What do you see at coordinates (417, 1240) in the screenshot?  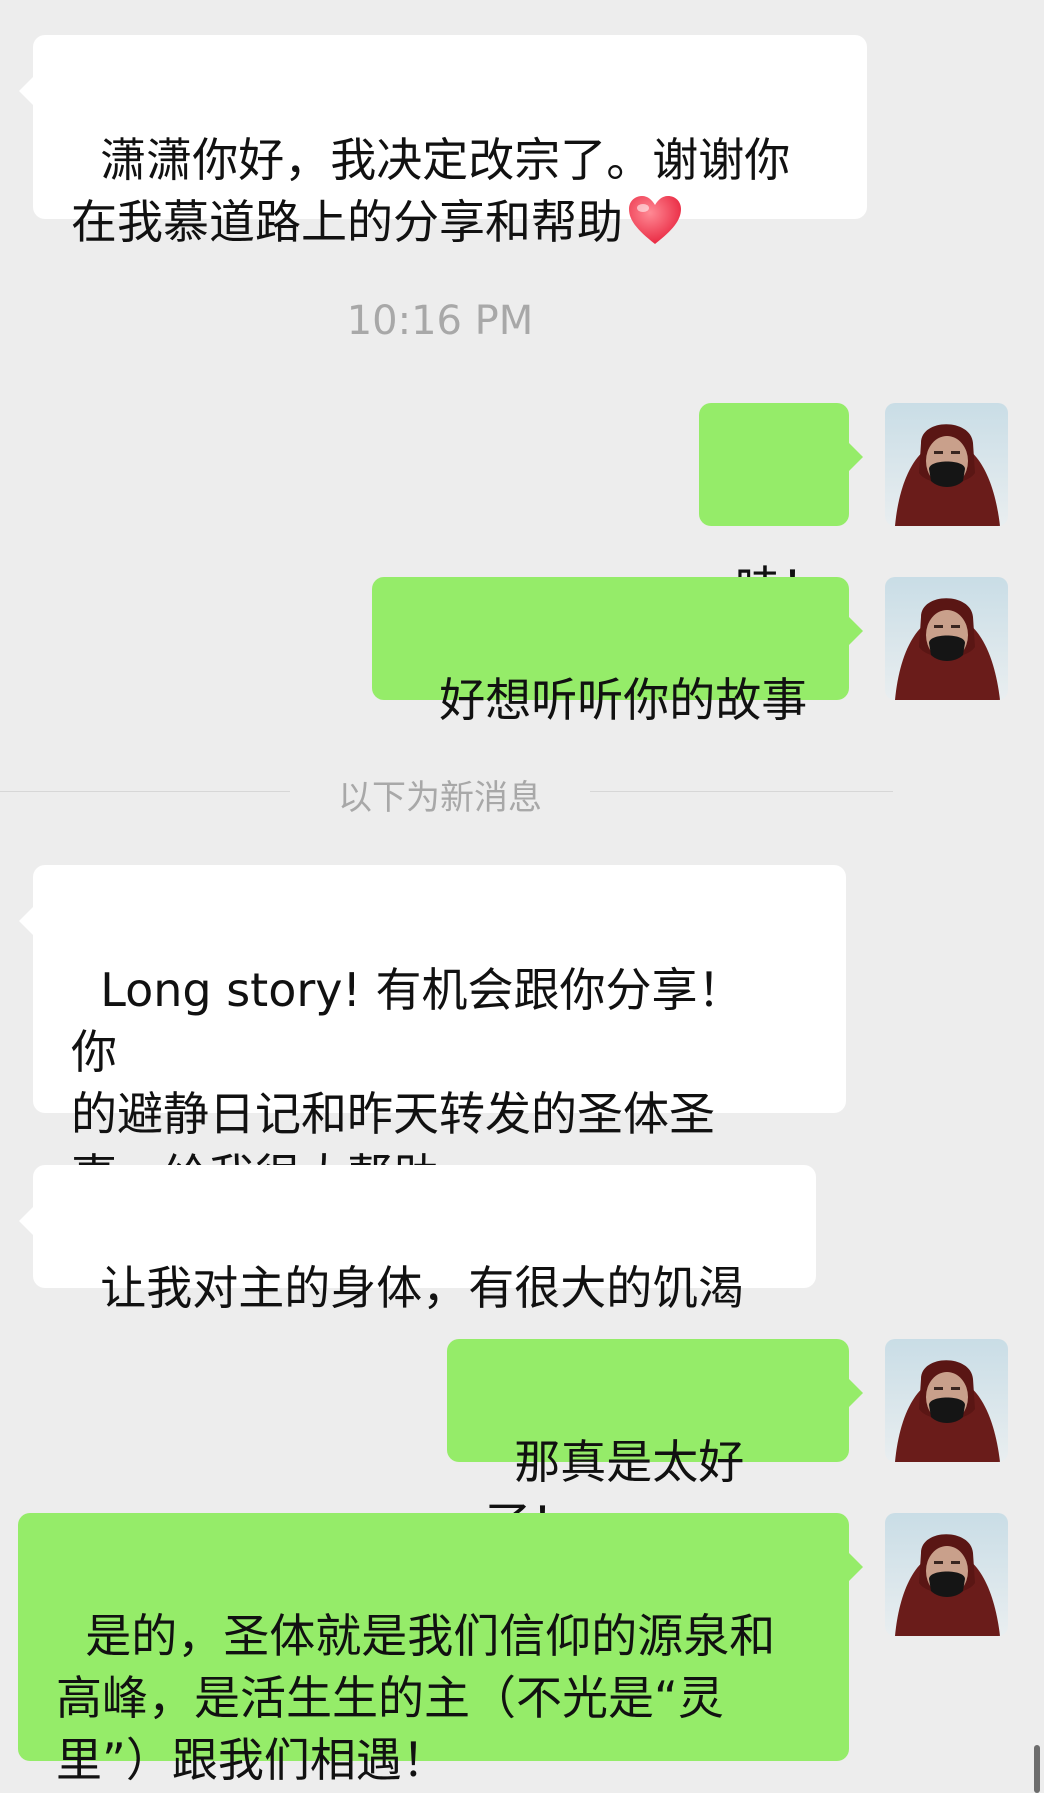 I see `incoming-message: 让我对主的身体，有很大的饥渴` at bounding box center [417, 1240].